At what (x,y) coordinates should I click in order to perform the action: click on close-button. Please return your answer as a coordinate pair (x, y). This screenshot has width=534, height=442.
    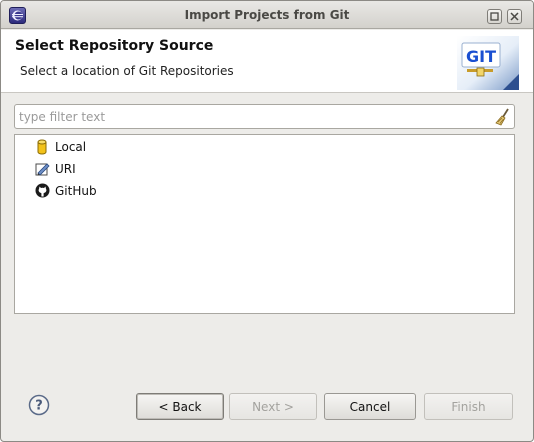
    Looking at the image, I should click on (514, 16).